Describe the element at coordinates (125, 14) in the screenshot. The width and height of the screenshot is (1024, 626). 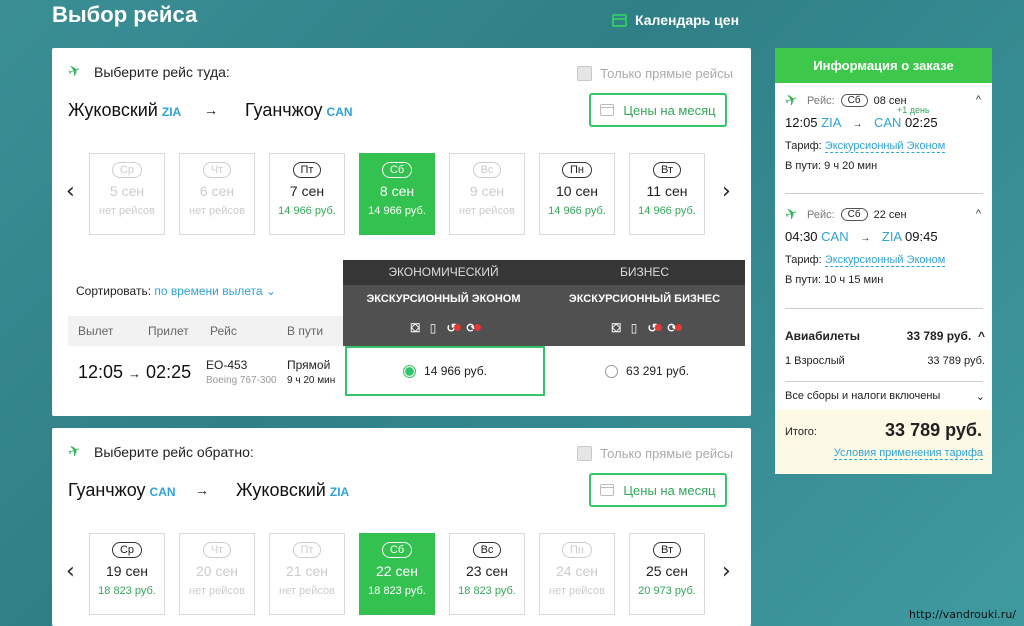
I see `page-title: Выбор рейса` at that location.